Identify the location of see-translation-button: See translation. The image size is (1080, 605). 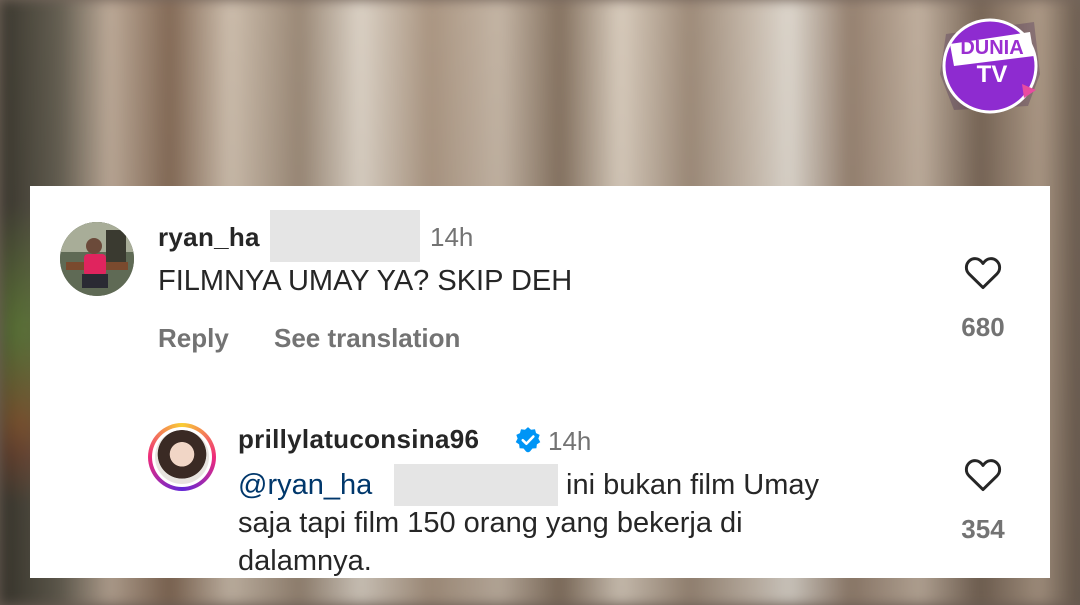
(367, 338).